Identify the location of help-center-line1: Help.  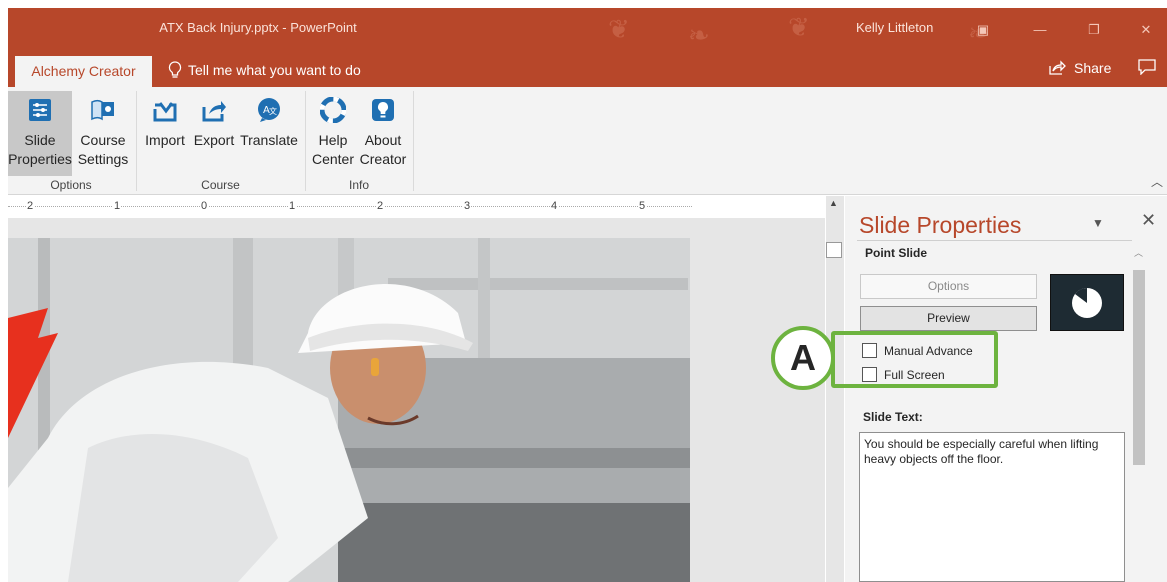
(333, 140).